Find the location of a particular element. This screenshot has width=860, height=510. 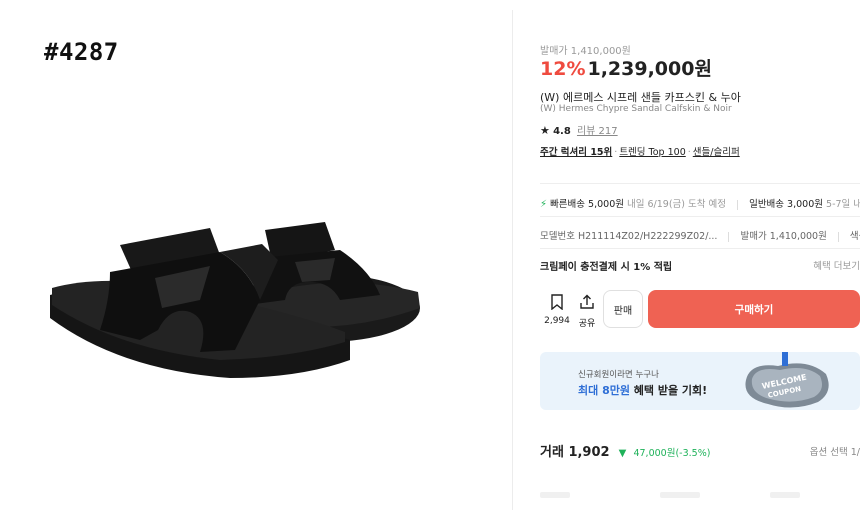

banner-headline-rest: 혜택 받을 기회! is located at coordinates (668, 390).